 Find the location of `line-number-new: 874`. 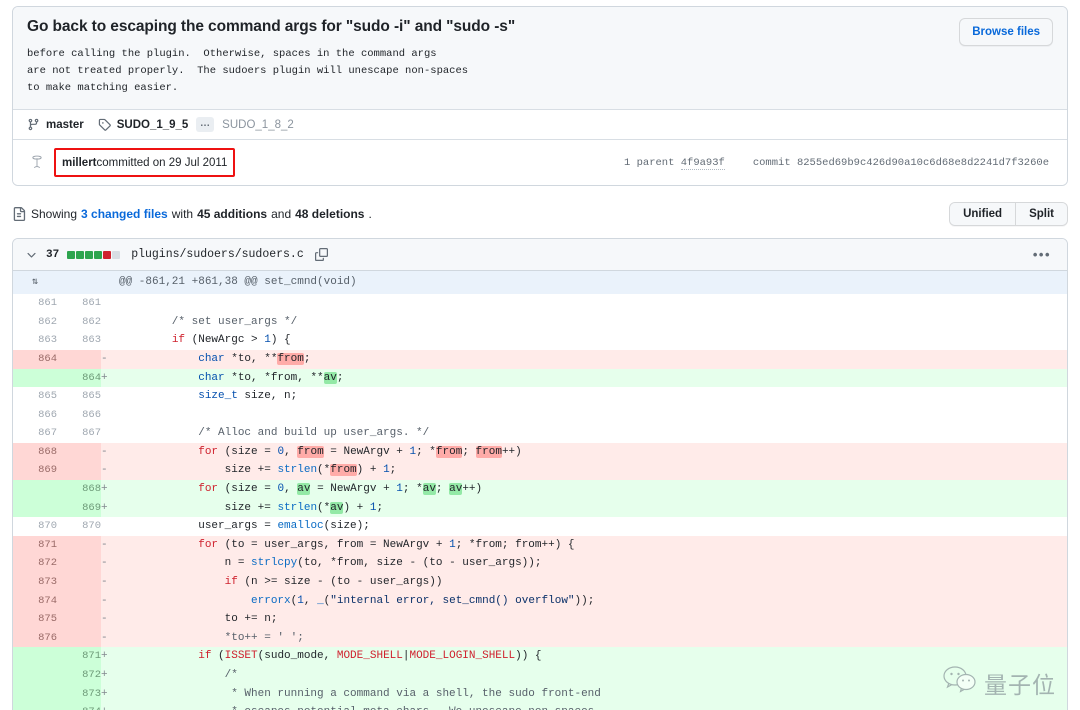

line-number-new: 874 is located at coordinates (79, 706).